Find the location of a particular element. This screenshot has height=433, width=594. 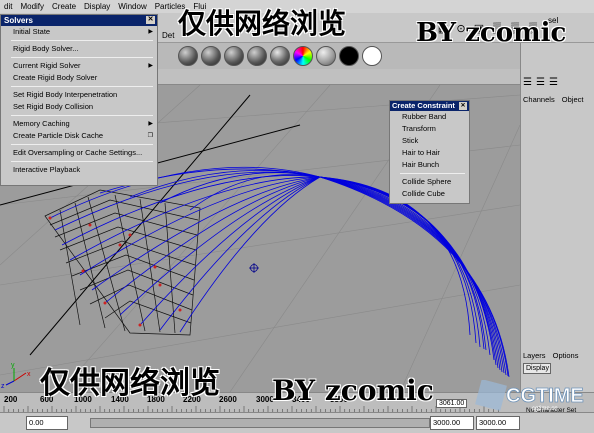

layers-menu: Layers is located at coordinates (534, 355).